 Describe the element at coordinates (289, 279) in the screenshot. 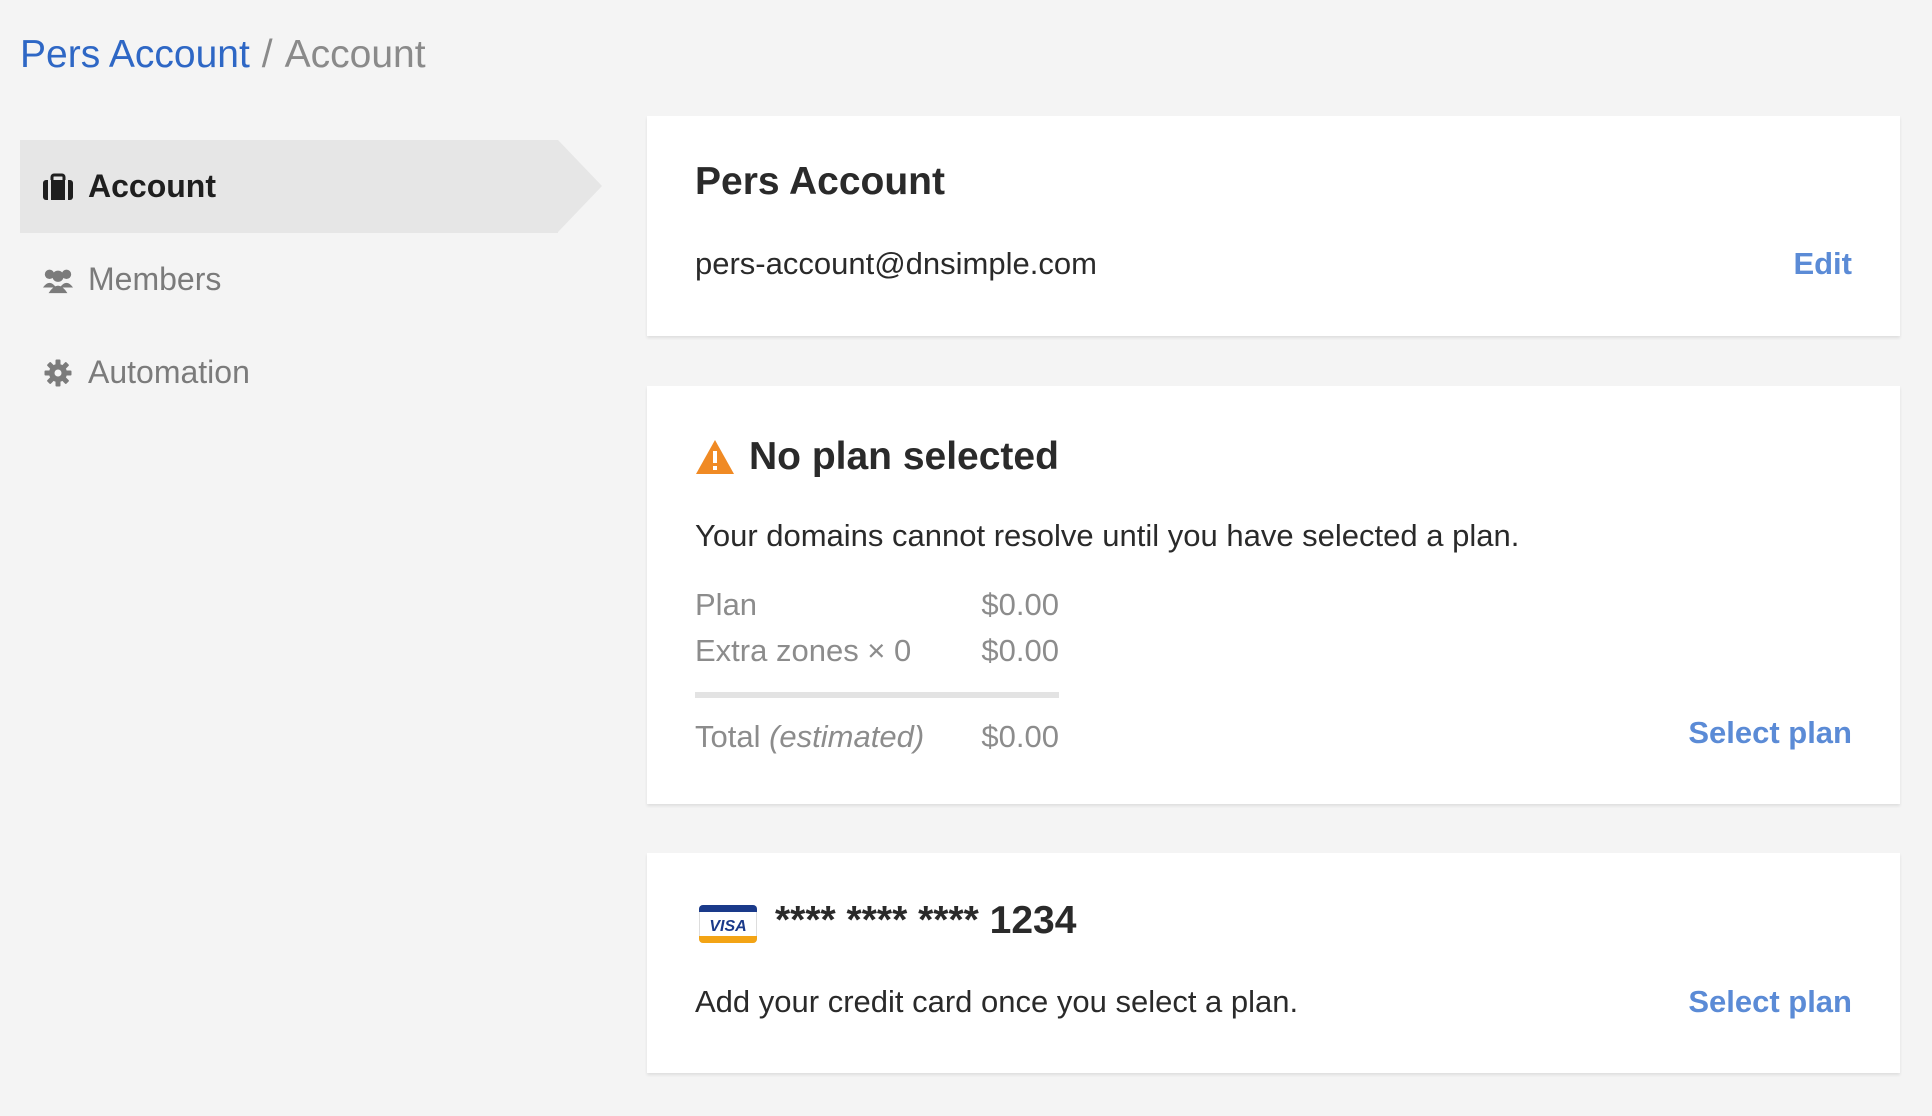

I see `sidebar-item-members: Members` at that location.